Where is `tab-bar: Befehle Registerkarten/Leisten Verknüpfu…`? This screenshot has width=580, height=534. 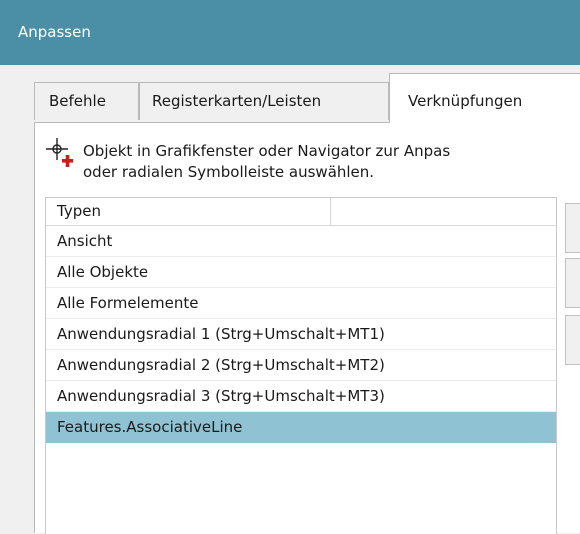
tab-bar: Befehle Registerkarten/Leisten Verknüpfu… is located at coordinates (290, 94).